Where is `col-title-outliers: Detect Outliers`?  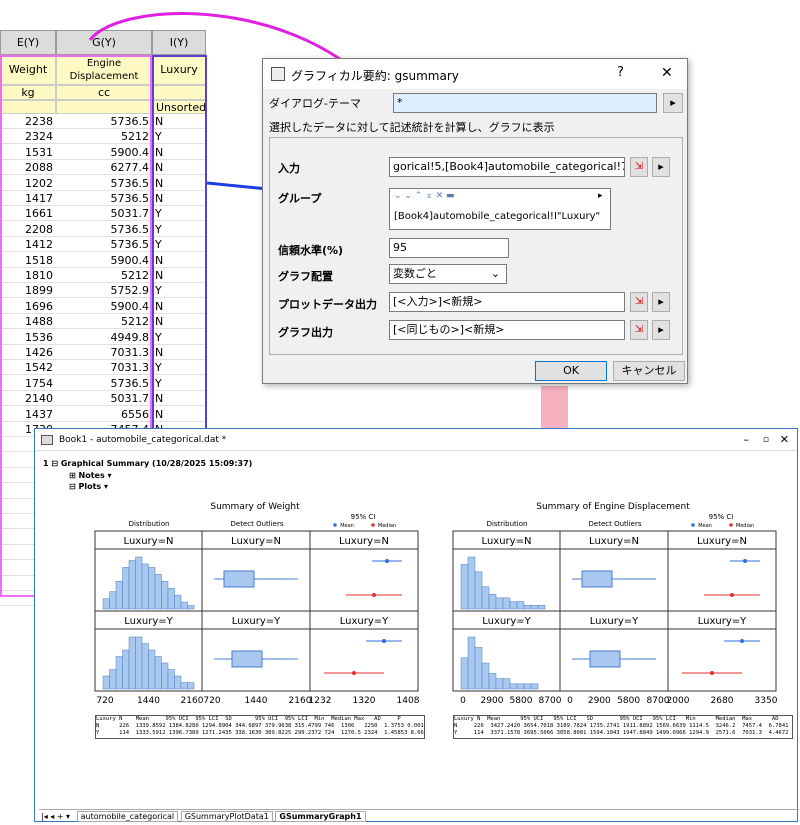 col-title-outliers: Detect Outliers is located at coordinates (257, 524).